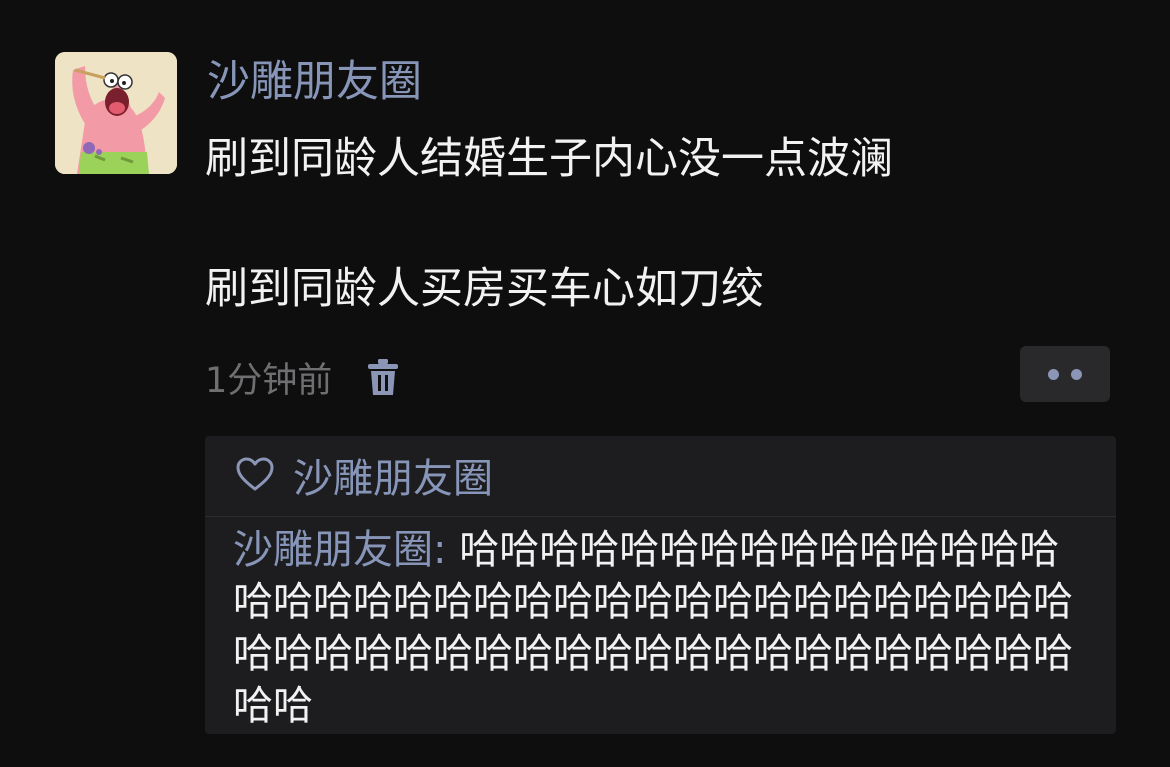 The width and height of the screenshot is (1170, 767). I want to click on comment-author: 沙雕朋友圈, so click(333, 550).